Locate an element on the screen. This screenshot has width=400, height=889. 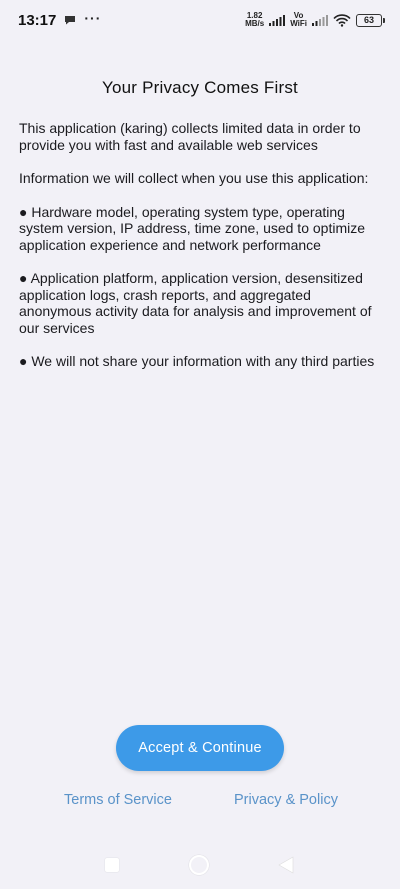
page-title: Your Privacy Comes First is located at coordinates (200, 87).